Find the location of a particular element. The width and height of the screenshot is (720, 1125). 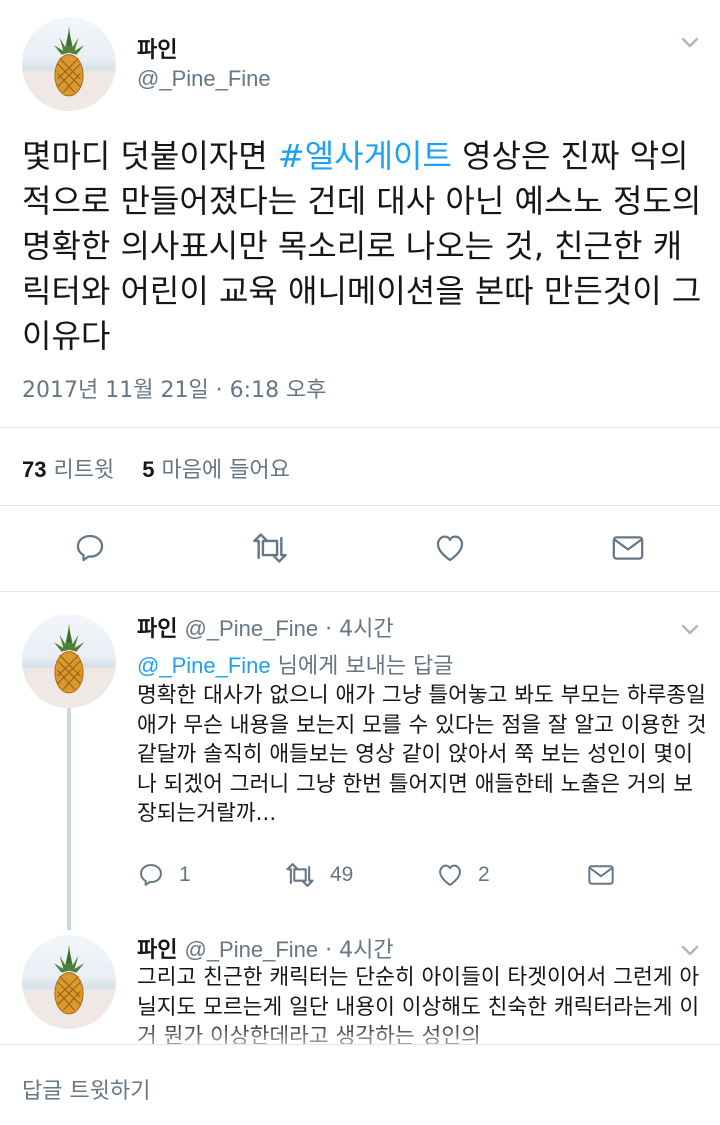

retweet-stat: 73 리트윗 is located at coordinates (68, 470).